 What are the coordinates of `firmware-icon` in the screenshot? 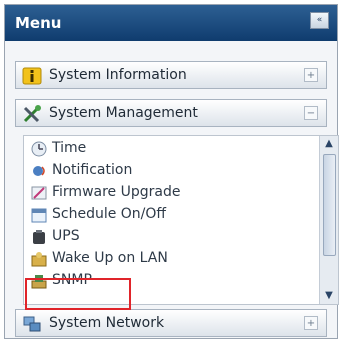 It's located at (39, 193).